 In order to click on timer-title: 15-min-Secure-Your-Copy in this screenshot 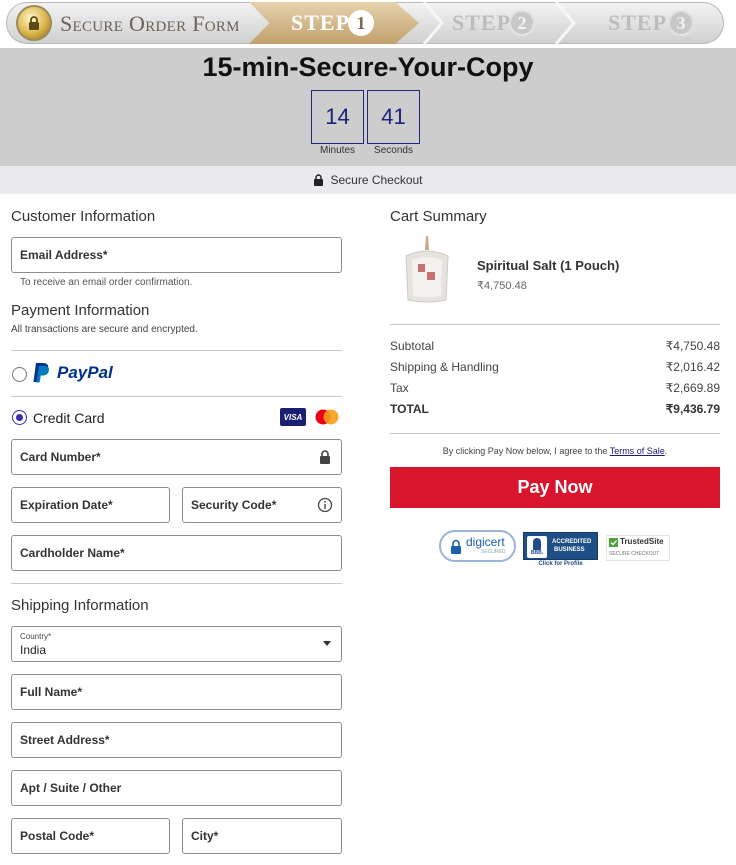, I will do `click(368, 67)`.